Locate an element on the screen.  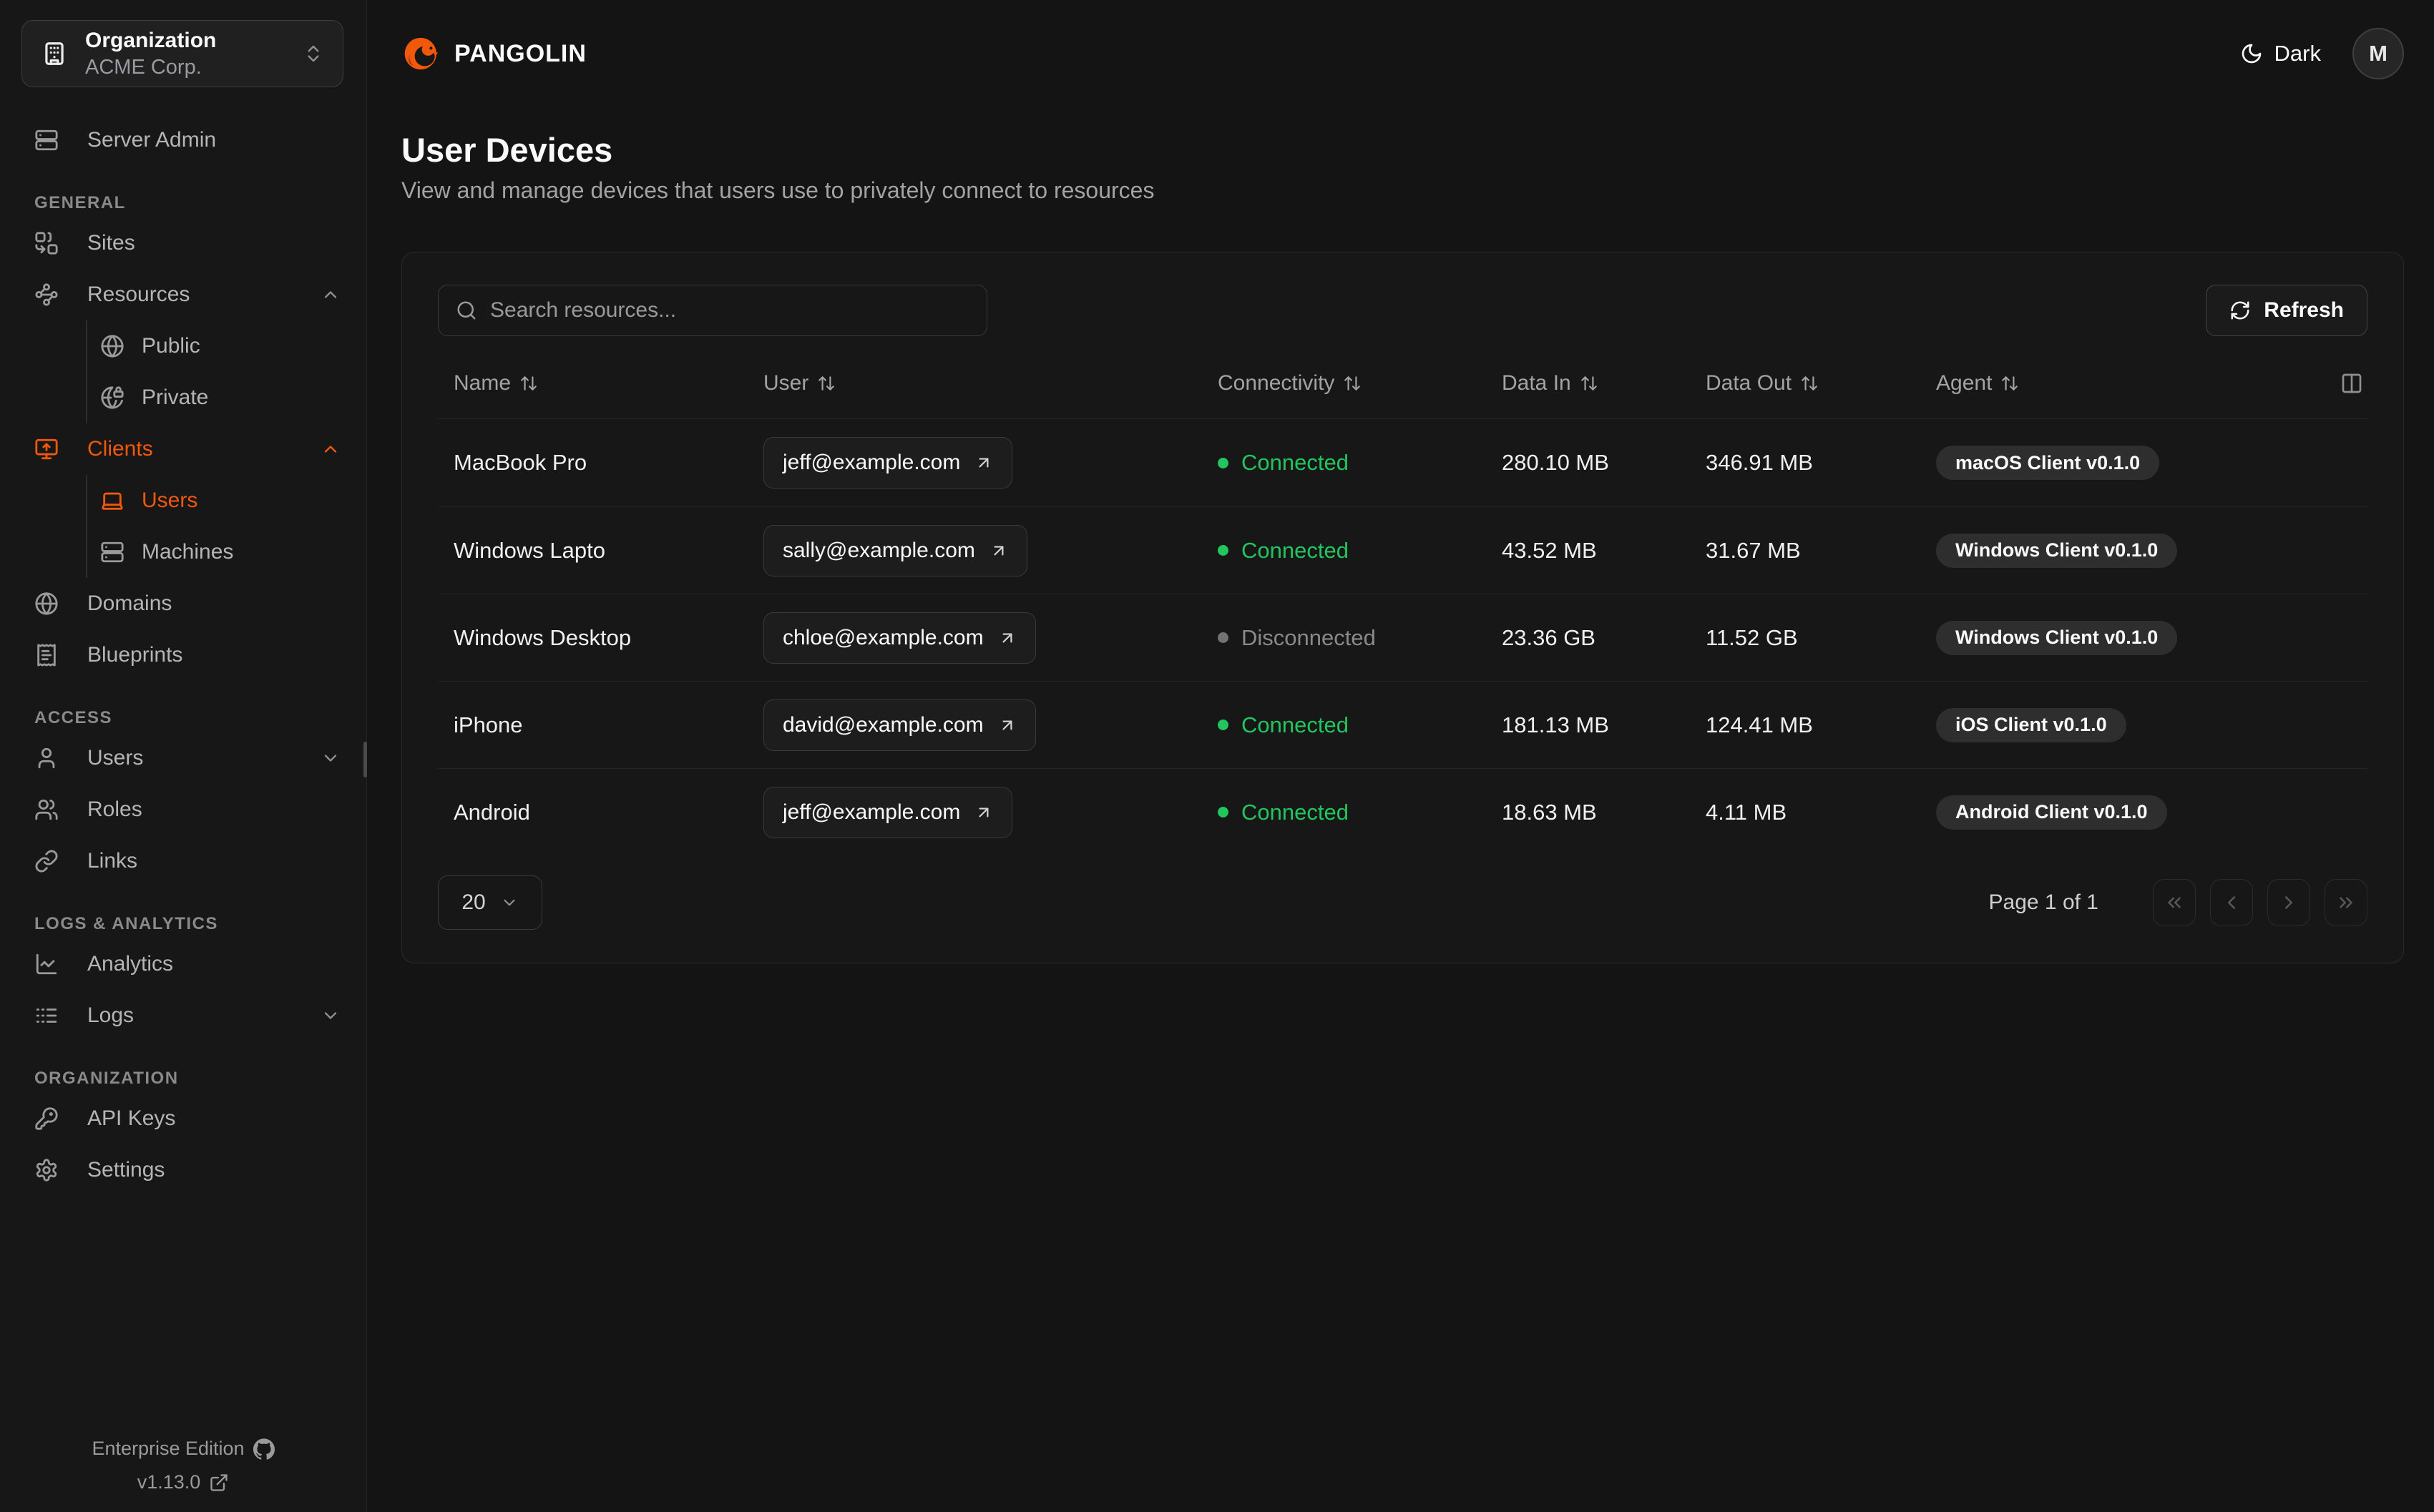
sidebar-item-resources: Resources is located at coordinates (183, 294).